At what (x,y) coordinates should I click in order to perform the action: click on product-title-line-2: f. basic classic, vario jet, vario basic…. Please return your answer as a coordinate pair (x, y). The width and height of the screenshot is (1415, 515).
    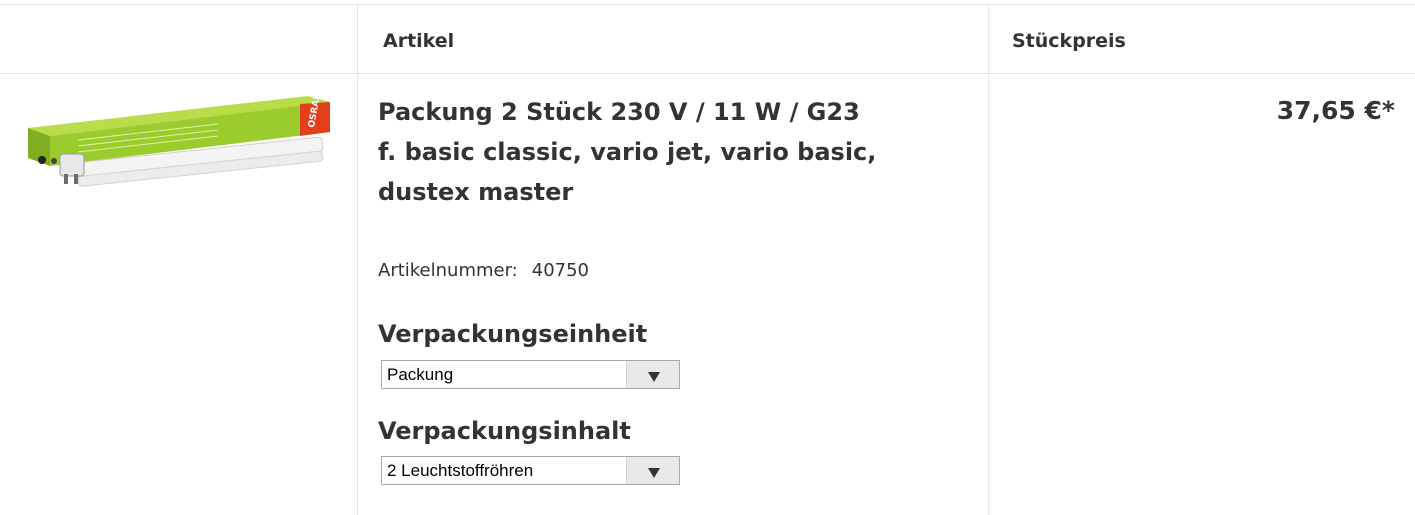
    Looking at the image, I should click on (627, 152).